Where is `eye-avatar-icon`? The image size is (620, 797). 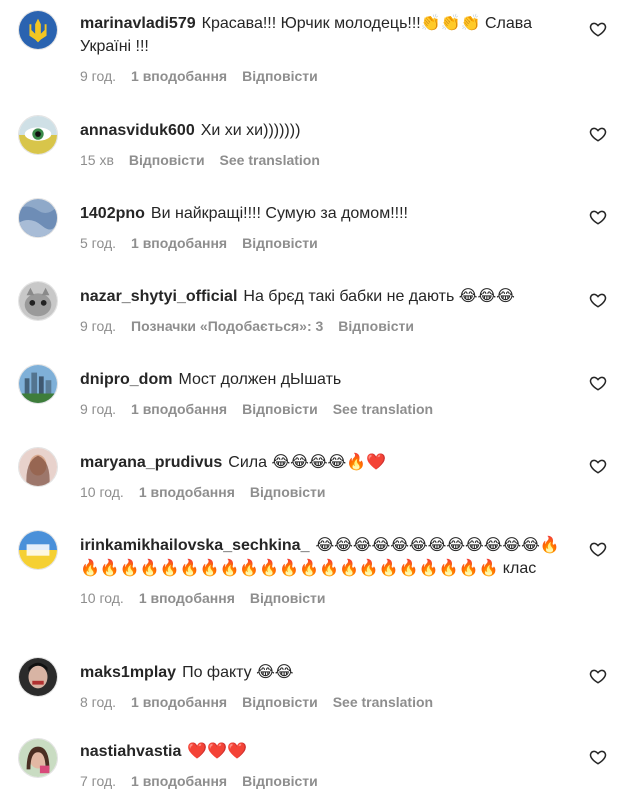 eye-avatar-icon is located at coordinates (38, 135).